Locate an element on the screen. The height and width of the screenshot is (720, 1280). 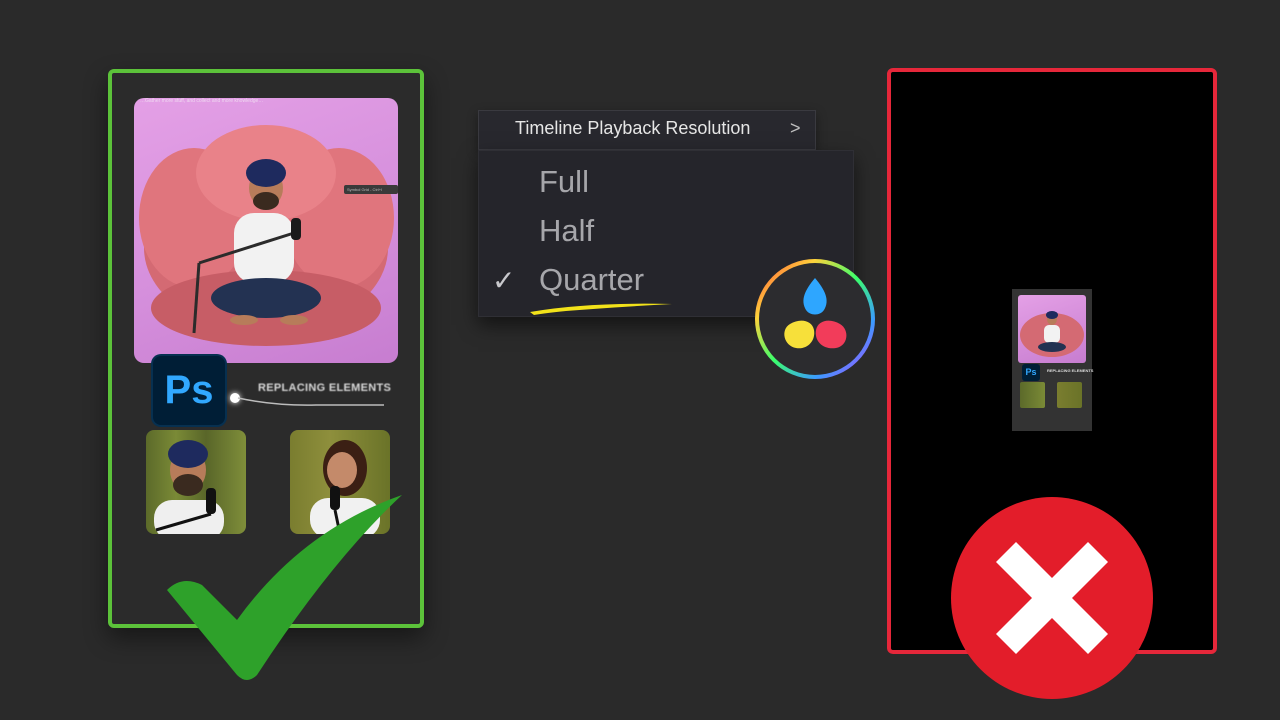
tiny-replacing-elements-label: REPLACING ELEMENTS is located at coordinates (1070, 370).